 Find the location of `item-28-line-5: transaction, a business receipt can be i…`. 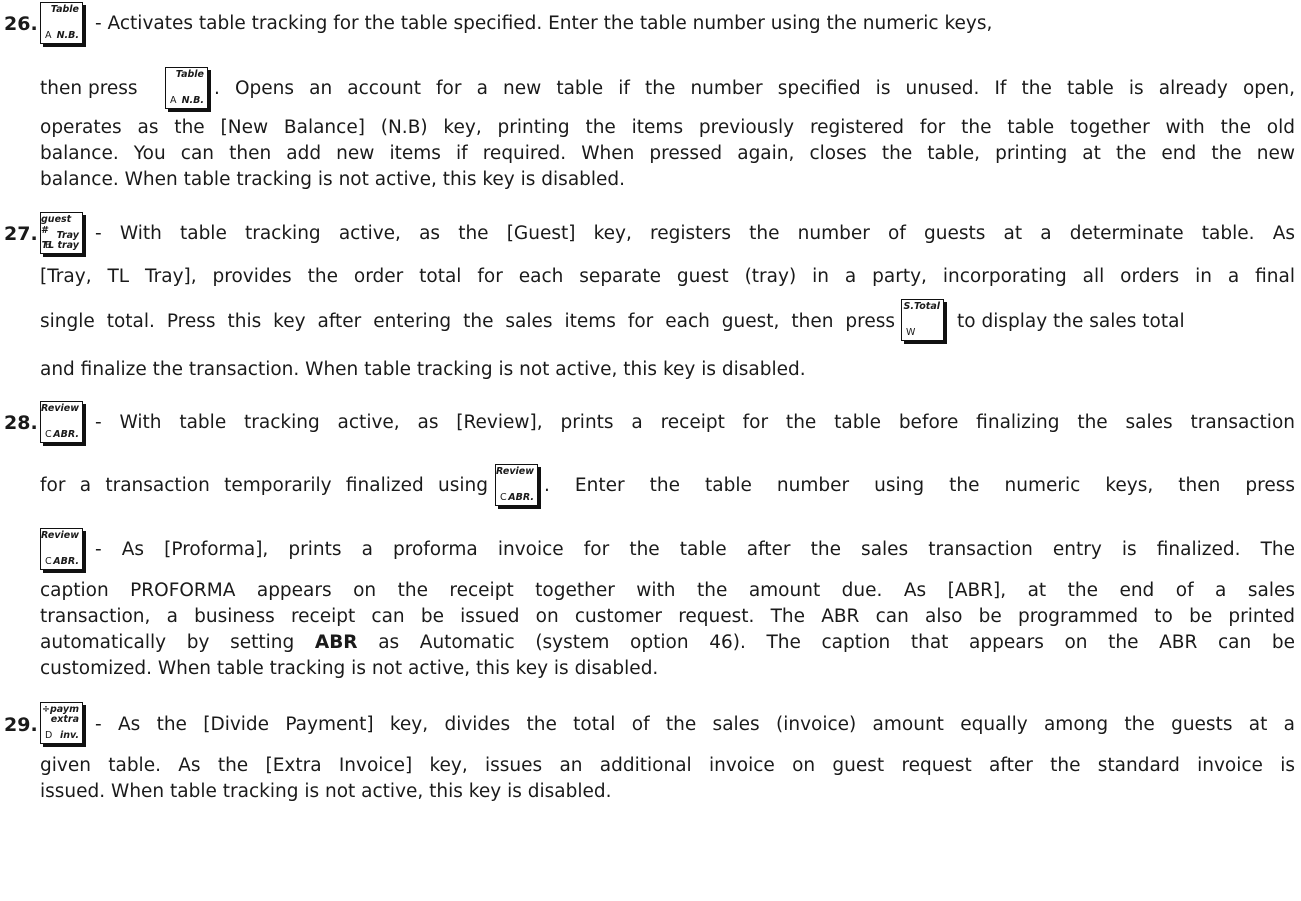

item-28-line-5: transaction, a business receipt can be i… is located at coordinates (667, 616).